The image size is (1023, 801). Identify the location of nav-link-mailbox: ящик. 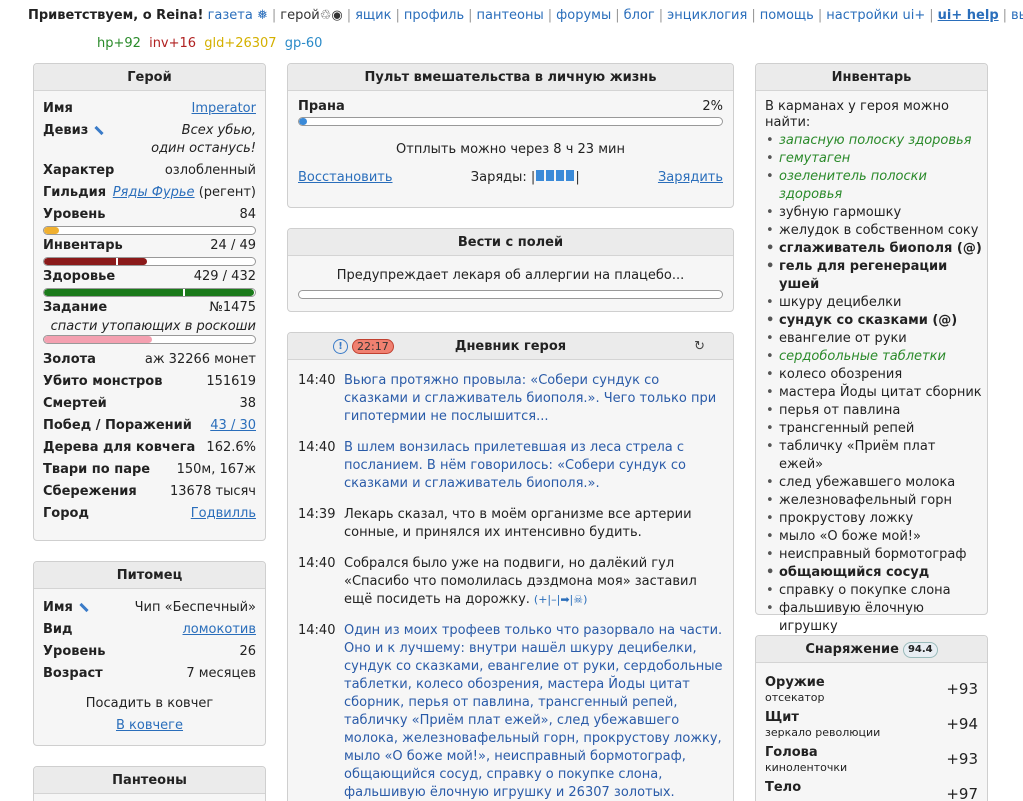
(373, 15).